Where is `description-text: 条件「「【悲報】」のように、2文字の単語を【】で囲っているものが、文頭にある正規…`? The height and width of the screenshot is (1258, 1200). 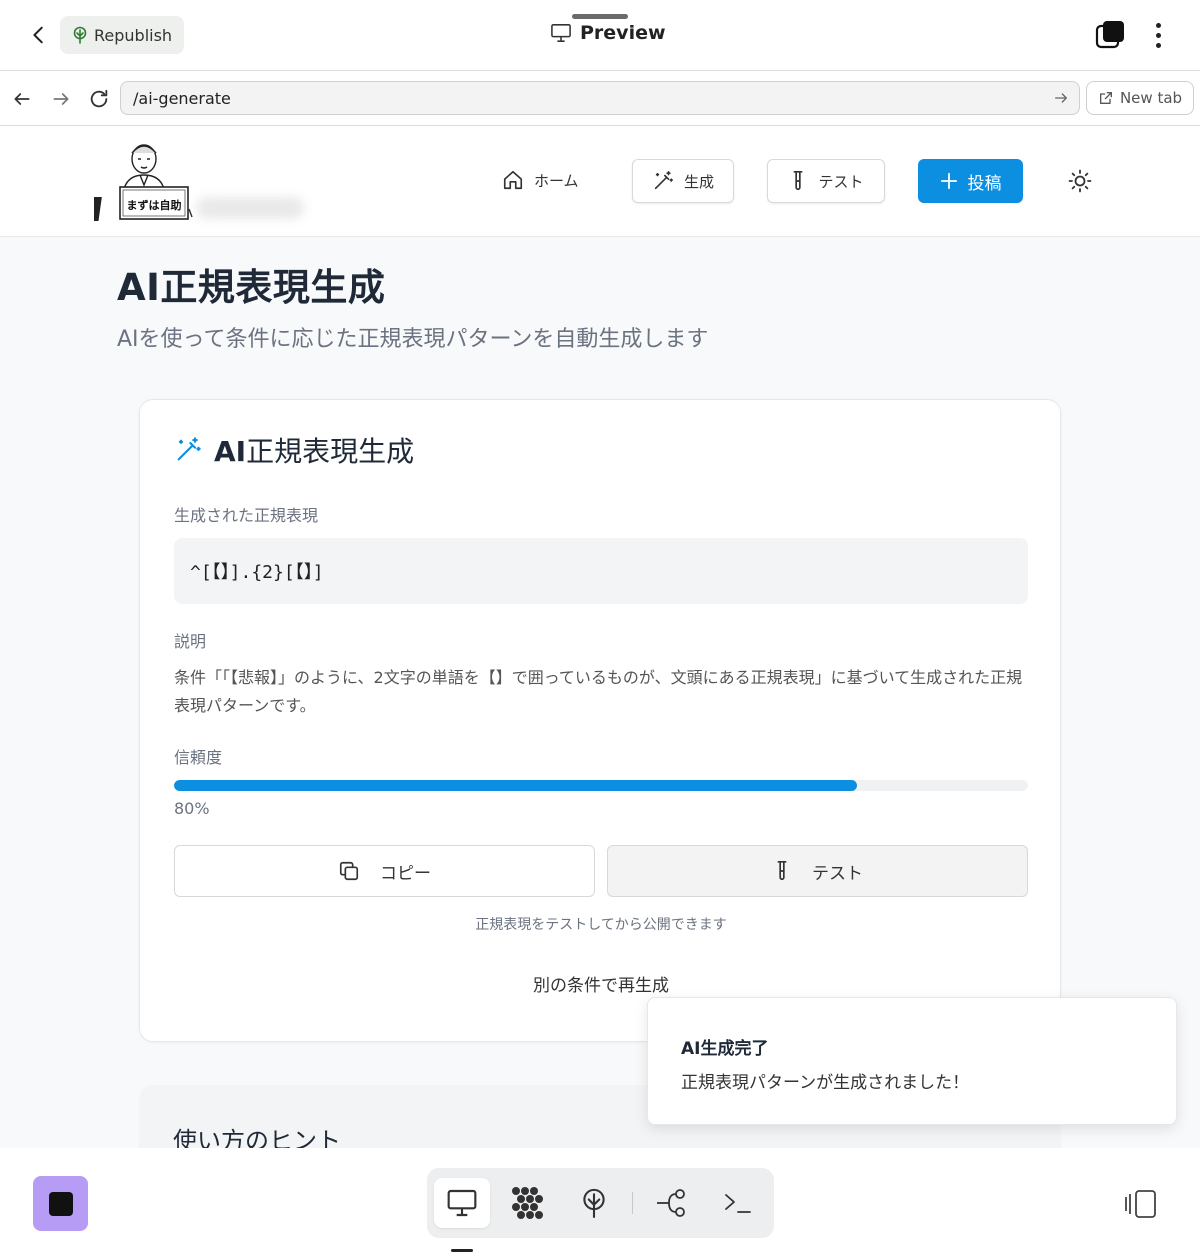
description-text: 条件「「【悲報】」のように、2文字の単語を【】で囲っているものが、文頭にある正規… is located at coordinates (598, 691).